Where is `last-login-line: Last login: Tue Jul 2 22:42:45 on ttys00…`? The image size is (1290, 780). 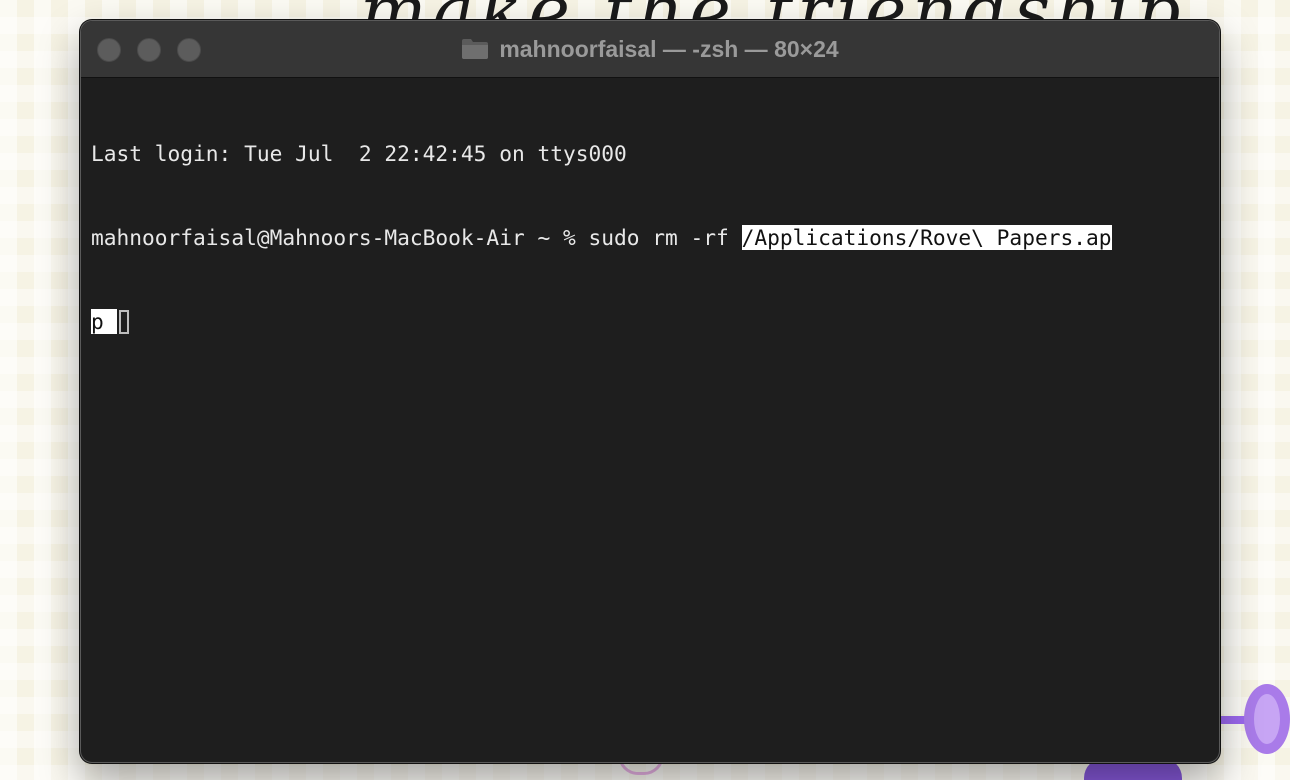
last-login-line: Last login: Tue Jul 2 22:42:45 on ttys00… is located at coordinates (359, 153).